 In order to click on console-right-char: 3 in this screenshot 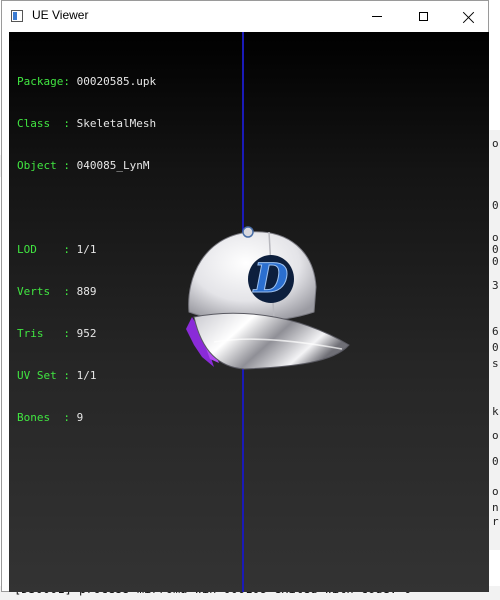, I will do `click(495, 285)`.